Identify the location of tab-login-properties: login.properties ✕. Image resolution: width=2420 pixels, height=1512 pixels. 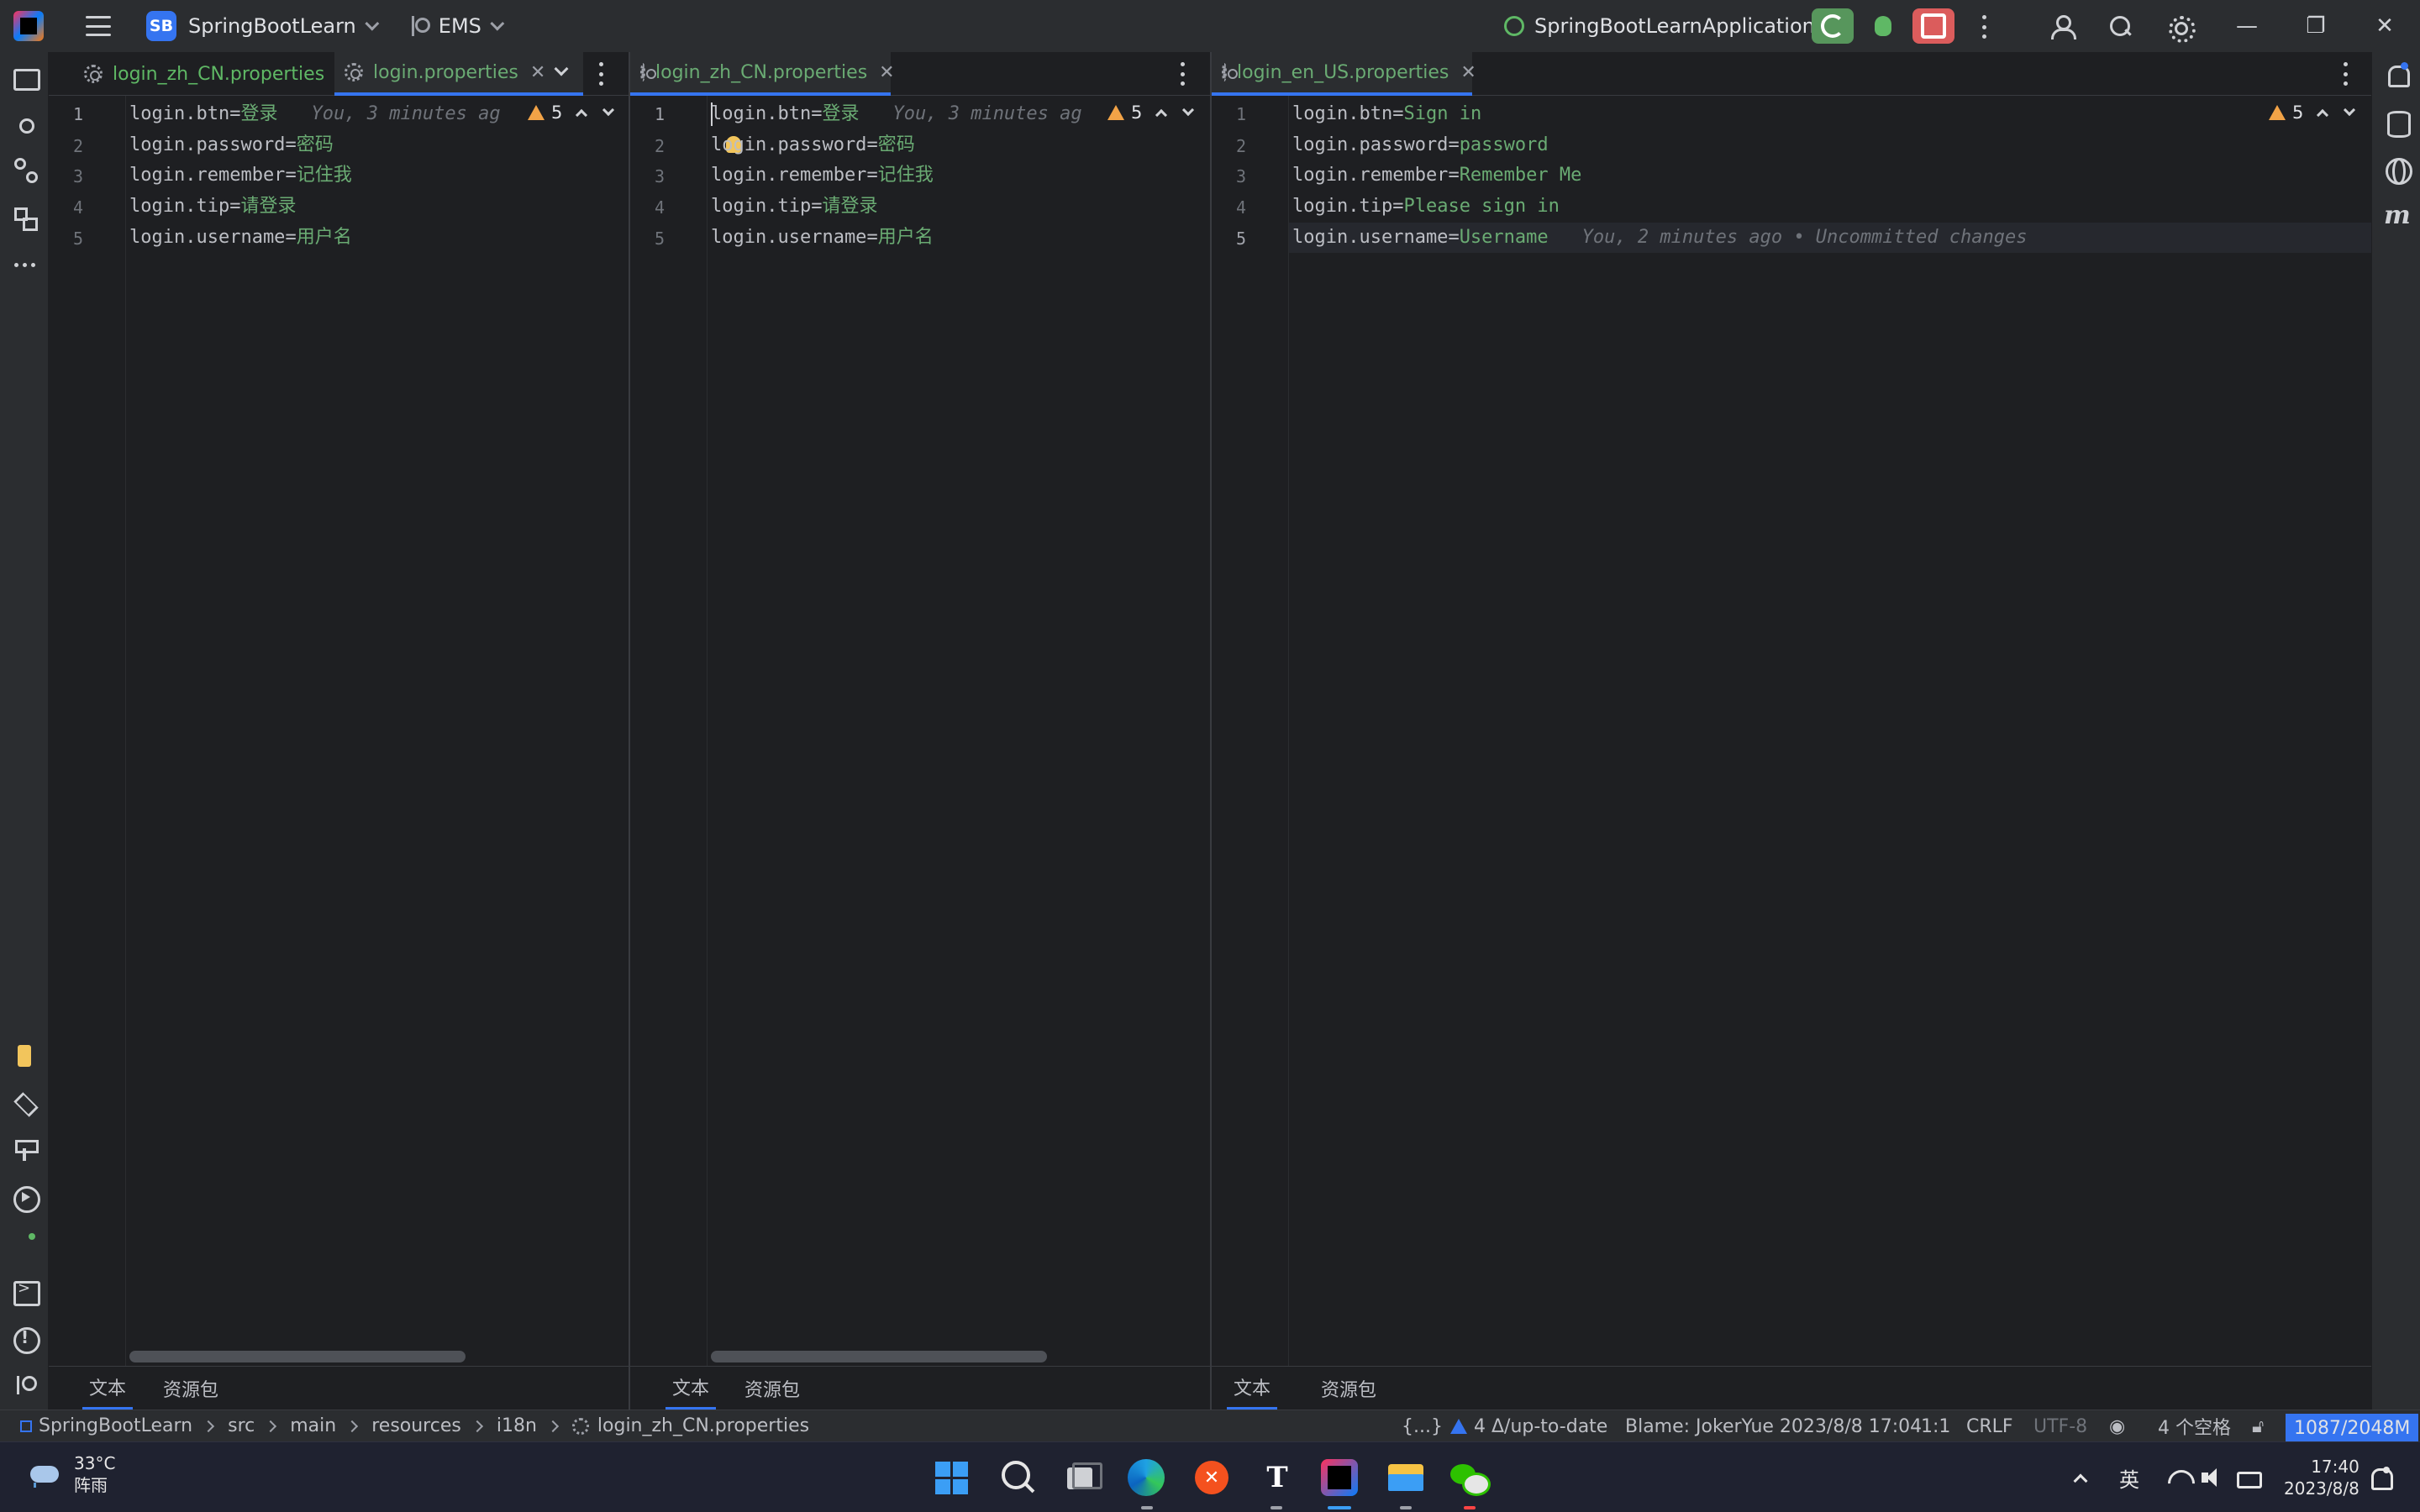
(458, 74).